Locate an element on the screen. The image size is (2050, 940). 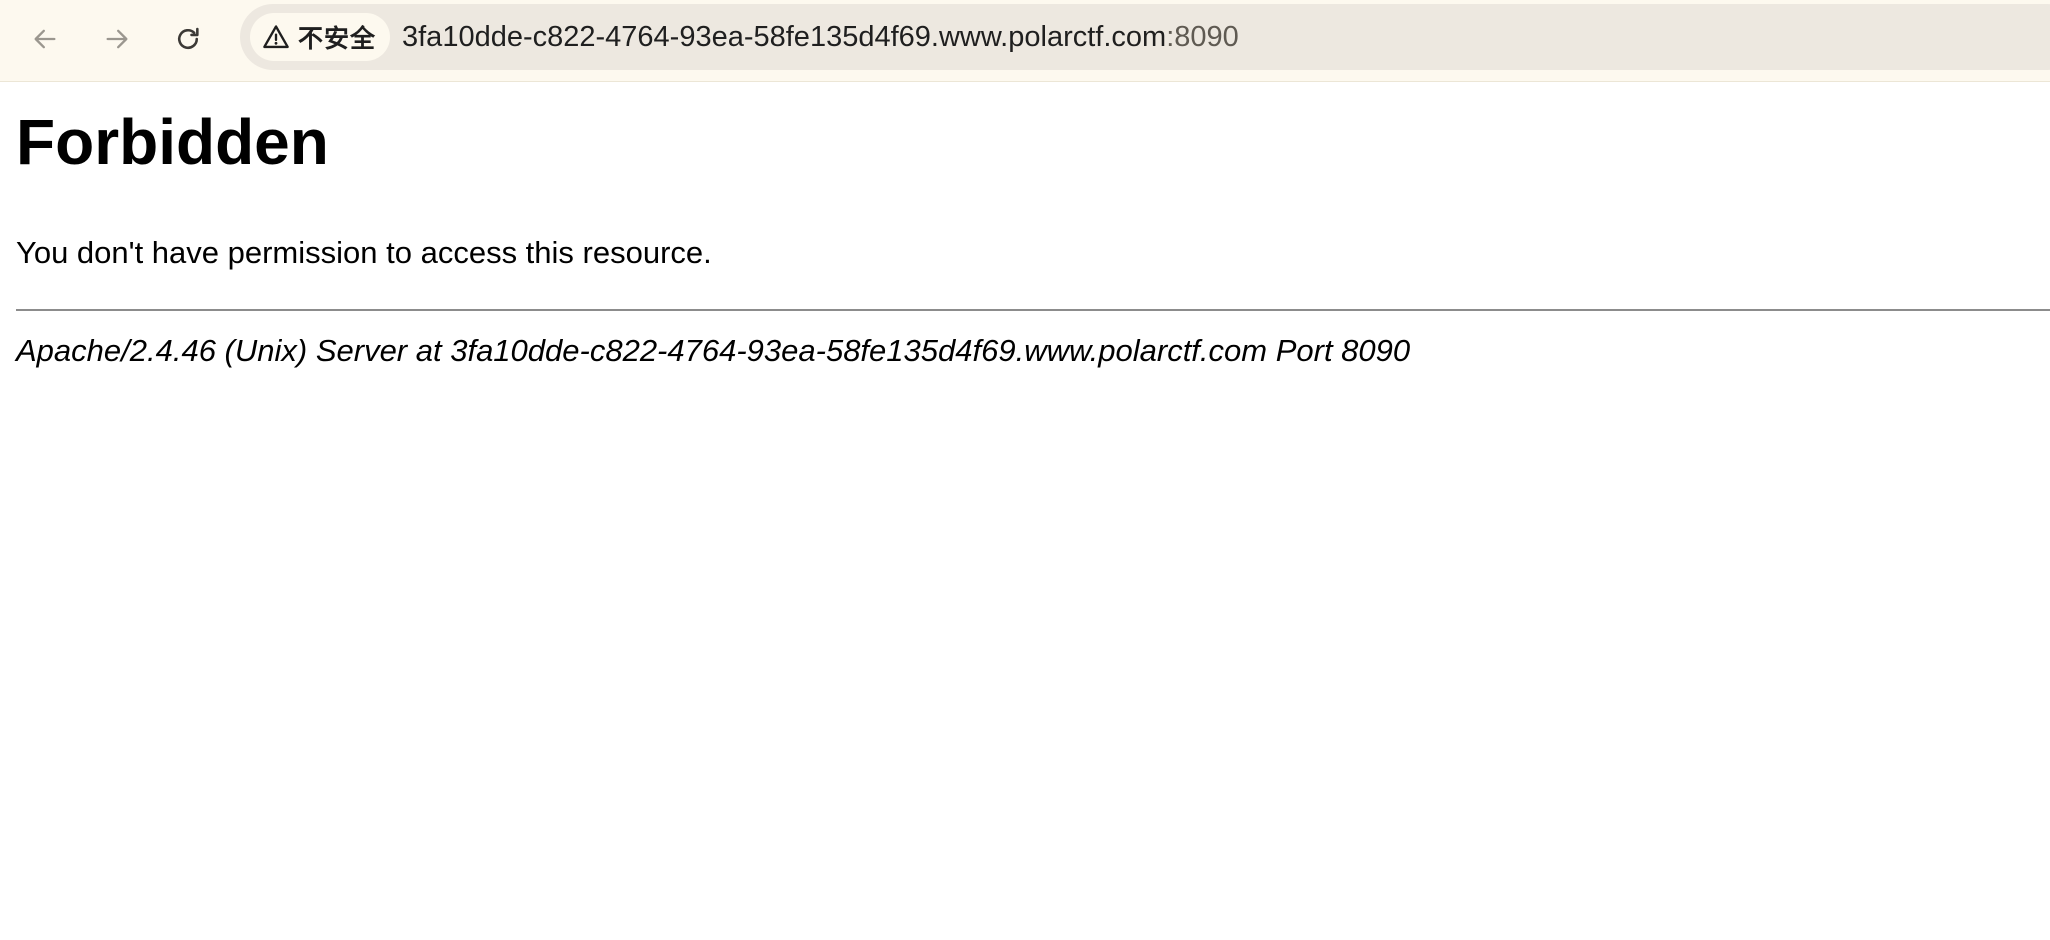
page-title: Forbidden is located at coordinates (172, 142).